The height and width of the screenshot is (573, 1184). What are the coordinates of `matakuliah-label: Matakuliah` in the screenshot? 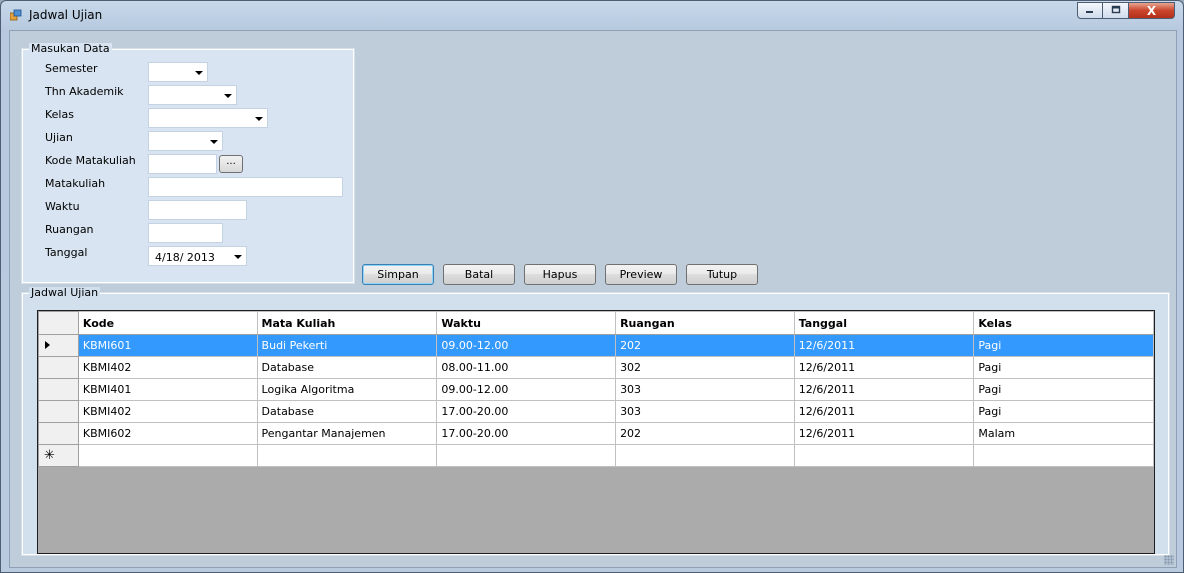 It's located at (75, 183).